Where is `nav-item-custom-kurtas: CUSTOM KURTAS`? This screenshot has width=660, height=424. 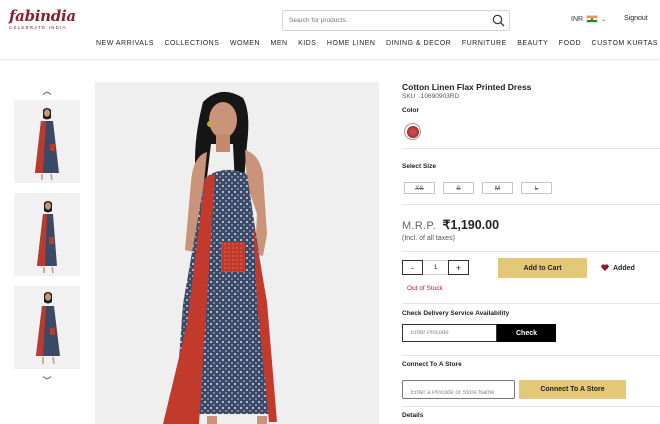
nav-item-custom-kurtas: CUSTOM KURTAS is located at coordinates (625, 46).